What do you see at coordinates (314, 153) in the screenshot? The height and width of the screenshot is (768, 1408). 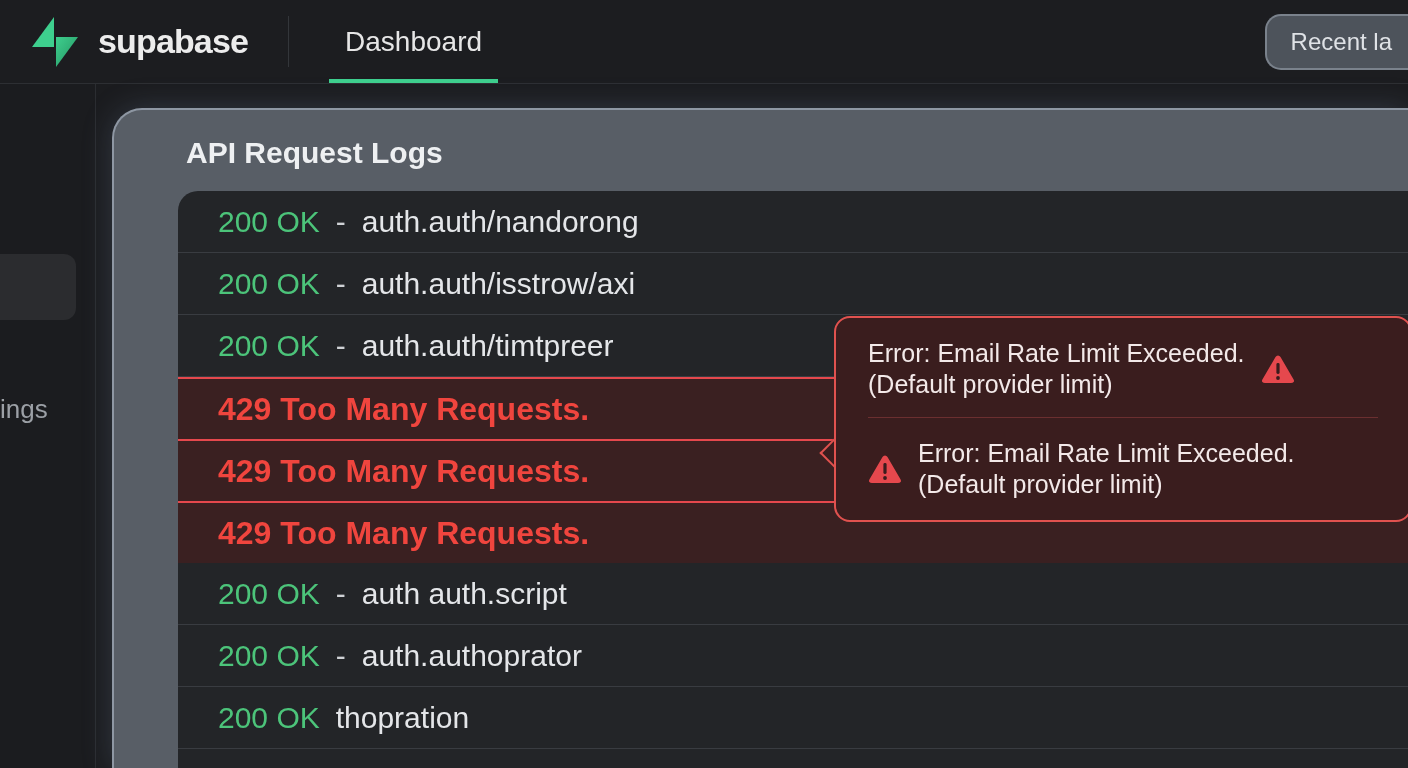 I see `panel-title: API Request Logs` at bounding box center [314, 153].